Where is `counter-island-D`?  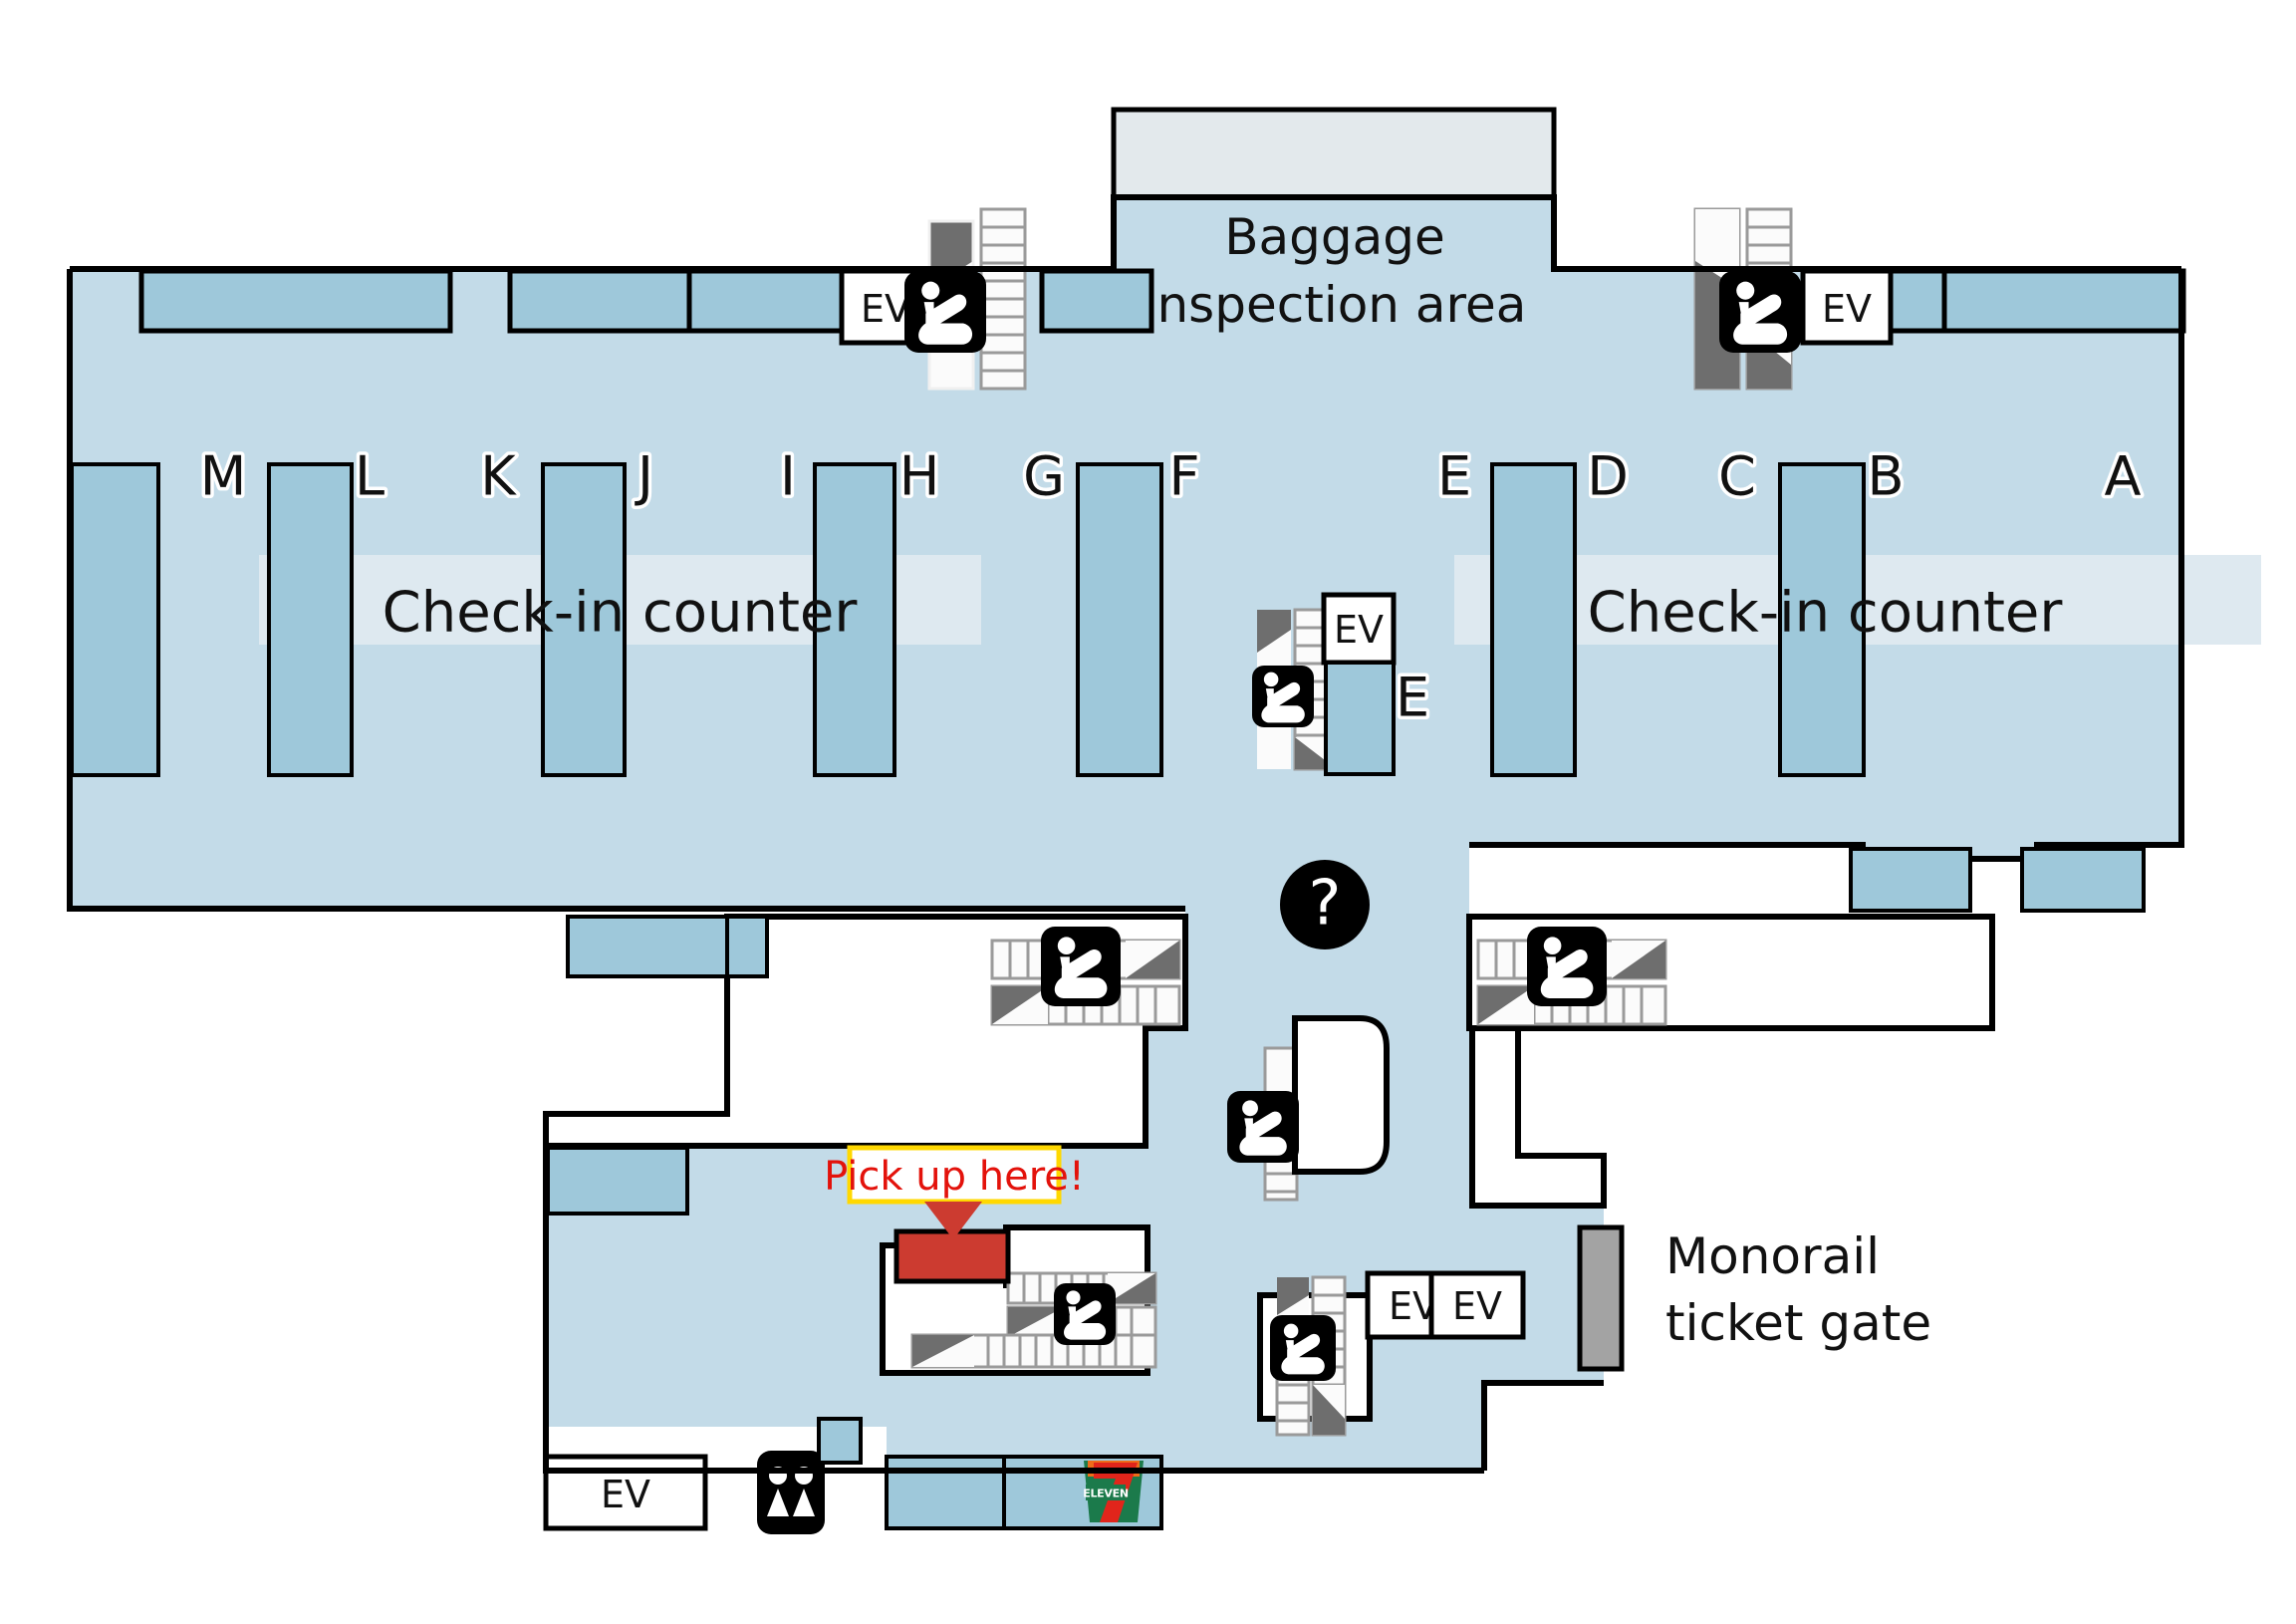 counter-island-D is located at coordinates (1534, 620).